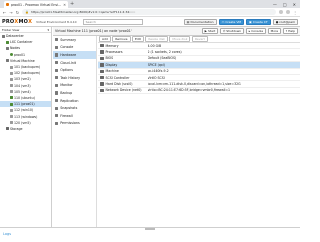 Image resolution: width=320 pixels, height=242 pixels. What do you see at coordinates (57, 100) in the screenshot?
I see `replication-icon` at bounding box center [57, 100].